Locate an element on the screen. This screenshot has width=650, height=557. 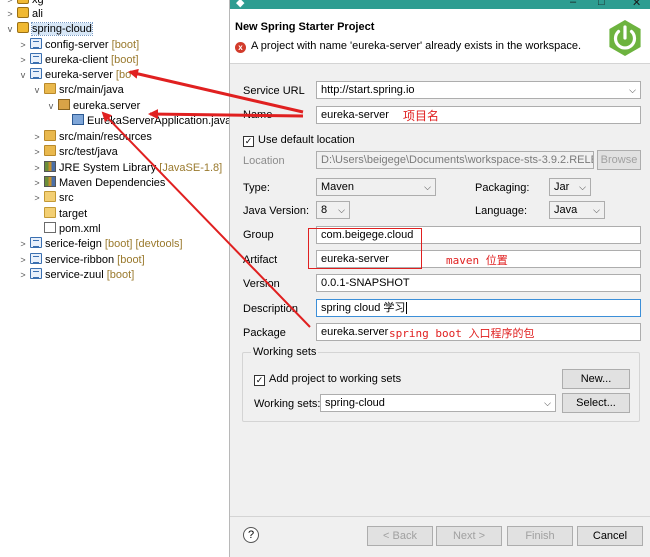
tree-item: v eureka.server is located at coordinates (93, 106).